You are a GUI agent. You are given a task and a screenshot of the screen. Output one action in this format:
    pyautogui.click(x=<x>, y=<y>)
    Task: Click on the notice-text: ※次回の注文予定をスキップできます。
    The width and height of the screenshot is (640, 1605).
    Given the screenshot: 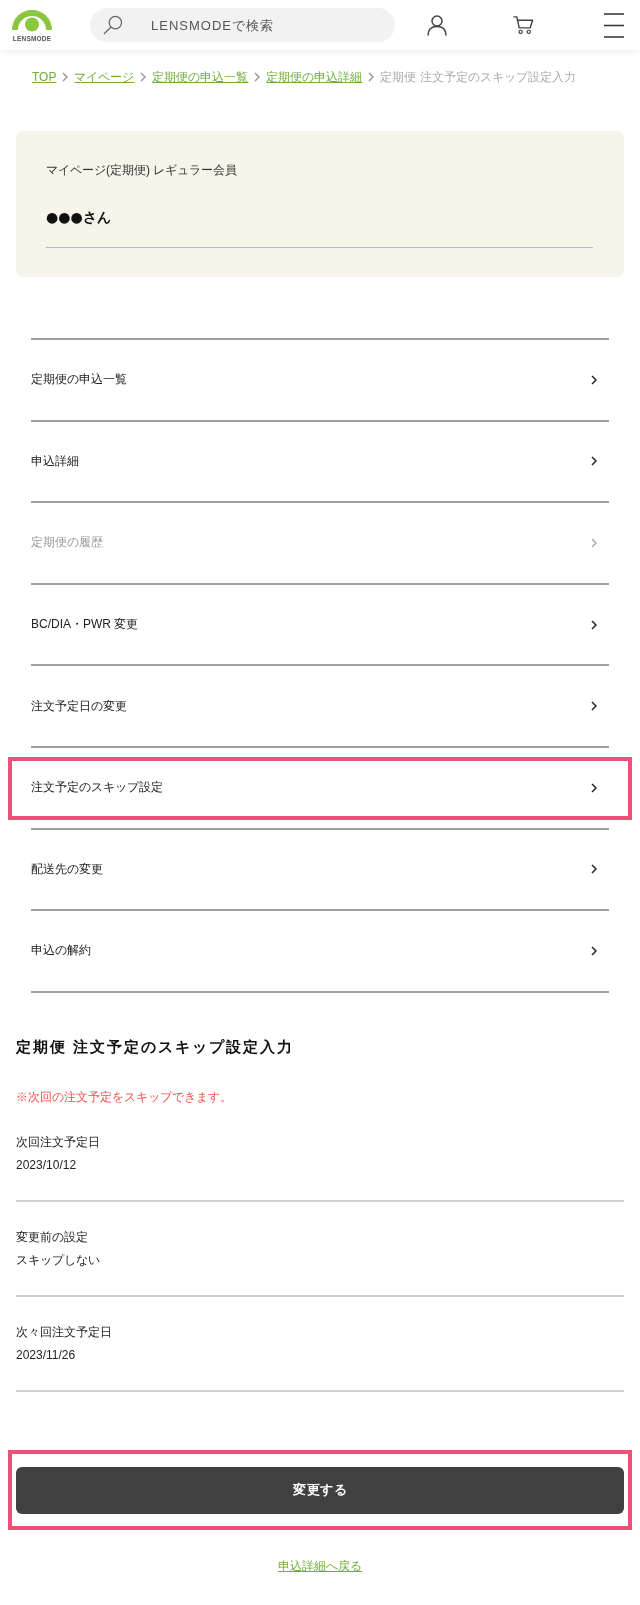 What is the action you would take?
    pyautogui.click(x=124, y=1097)
    